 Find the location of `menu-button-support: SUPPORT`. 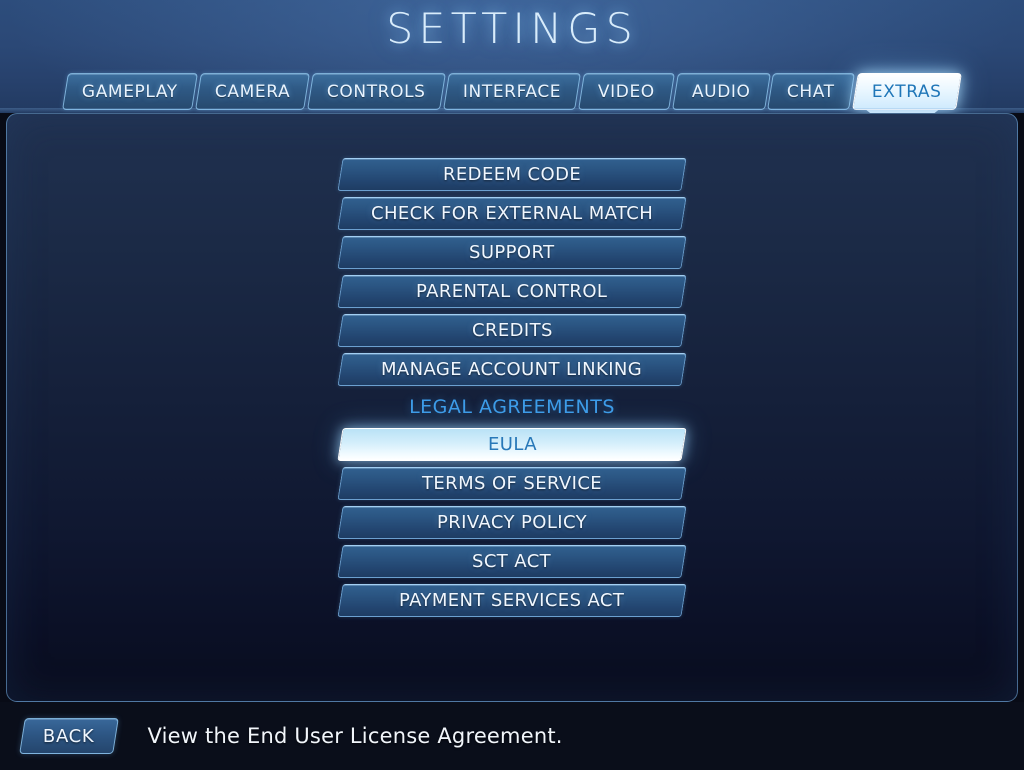

menu-button-support: SUPPORT is located at coordinates (512, 252).